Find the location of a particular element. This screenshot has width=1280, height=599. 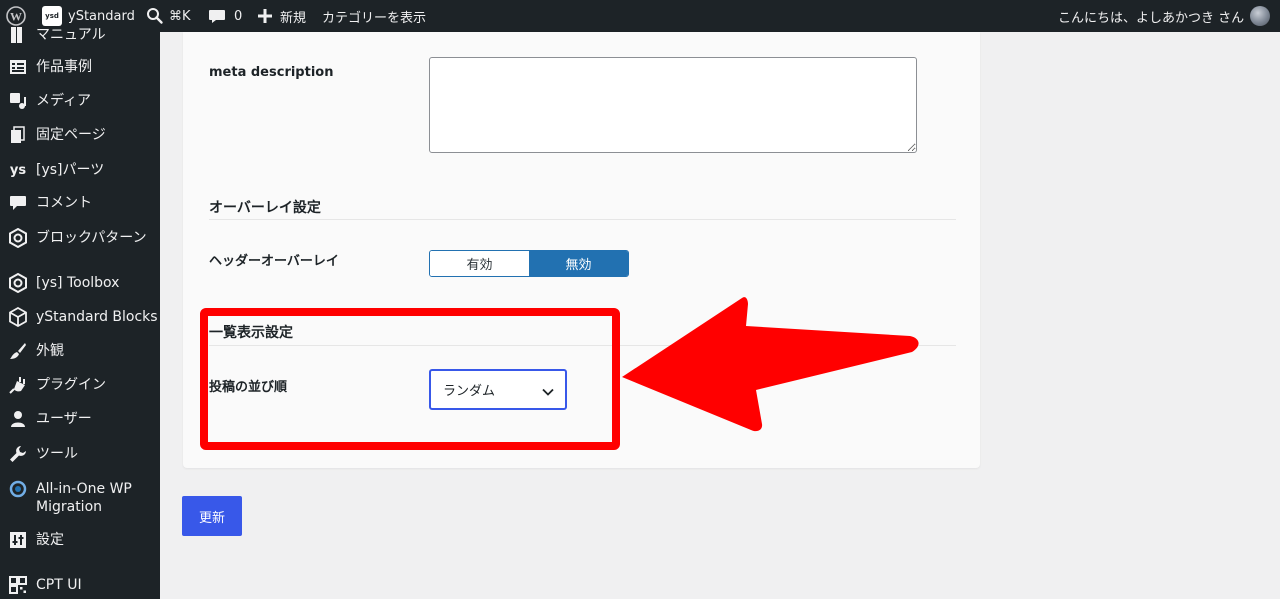

sidebar-item-label: 固定ページ is located at coordinates (71, 135).